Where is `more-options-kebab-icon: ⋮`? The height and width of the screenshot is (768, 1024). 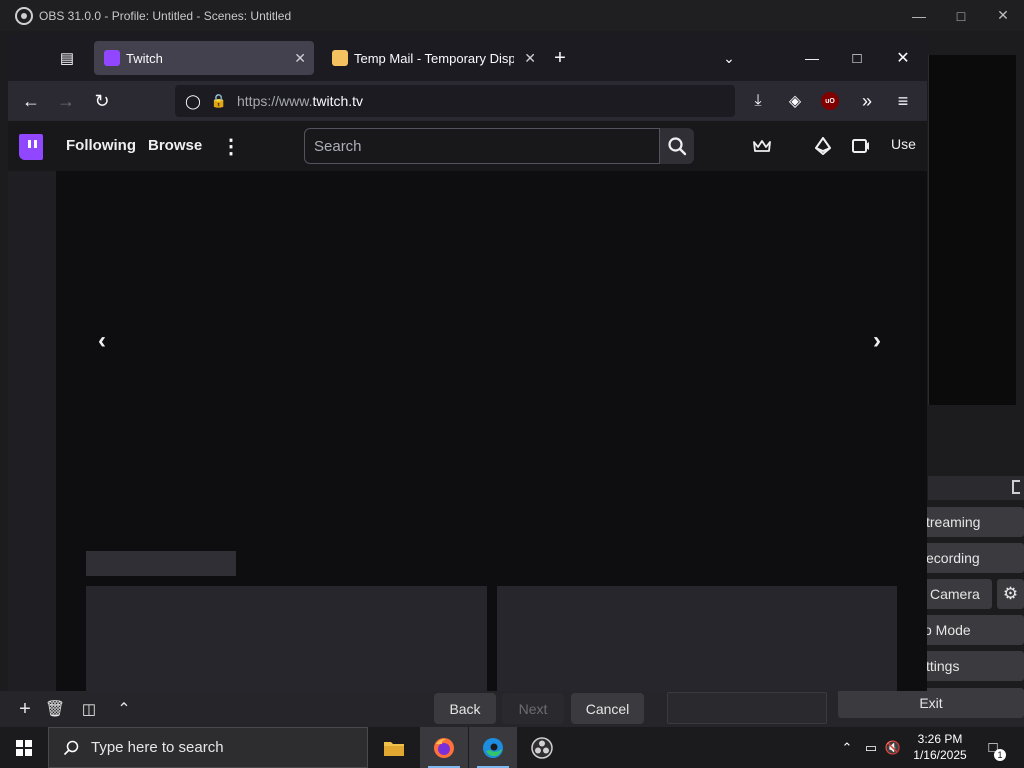
more-options-kebab-icon: ⋮ is located at coordinates (231, 146).